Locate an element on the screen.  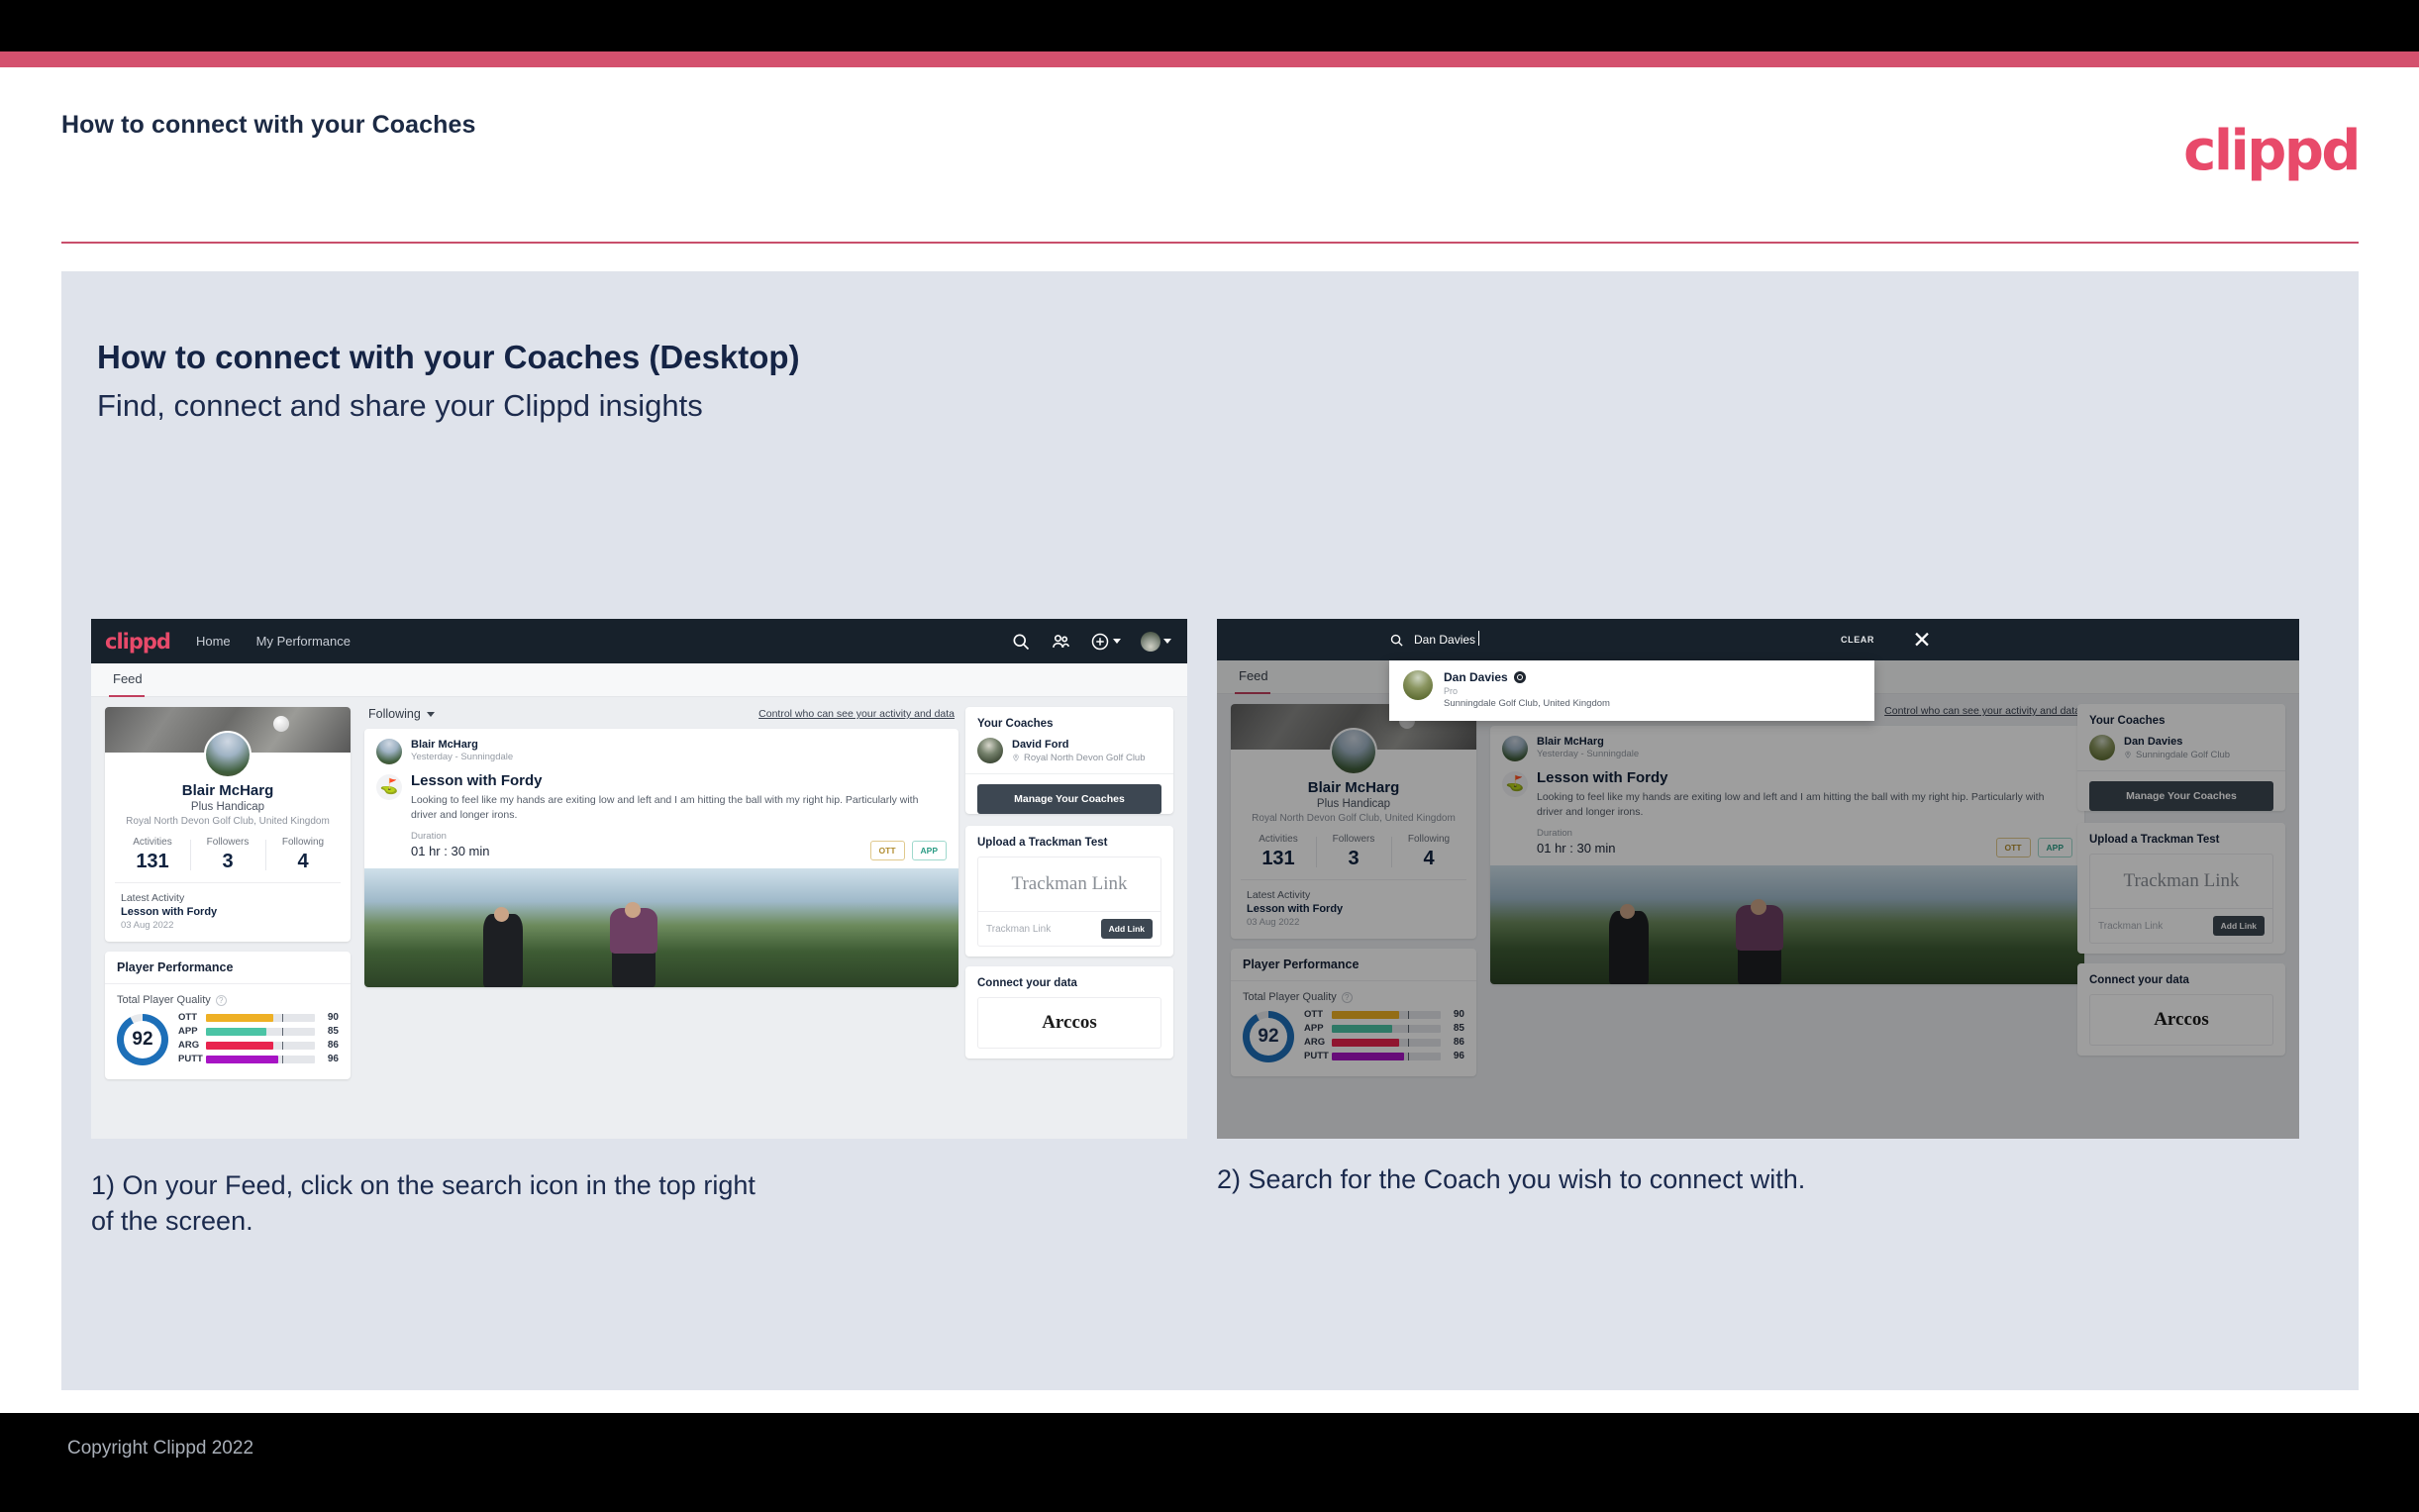
post-title: Lesson with Fordy is located at coordinates (477, 780).